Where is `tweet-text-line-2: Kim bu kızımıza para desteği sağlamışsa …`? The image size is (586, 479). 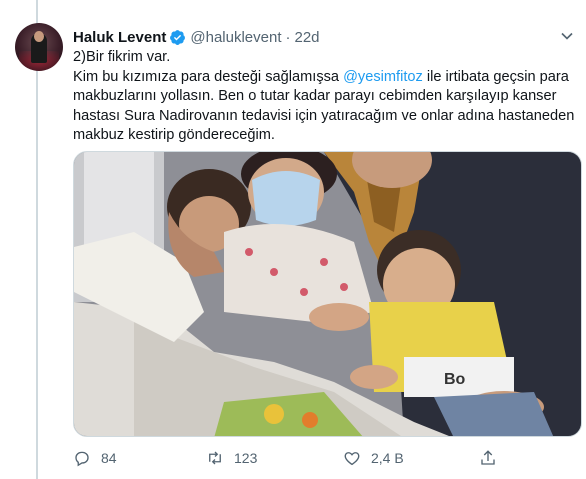
tweet-text-line-2: Kim bu kızımıza para desteği sağlamışsa … is located at coordinates (325, 78).